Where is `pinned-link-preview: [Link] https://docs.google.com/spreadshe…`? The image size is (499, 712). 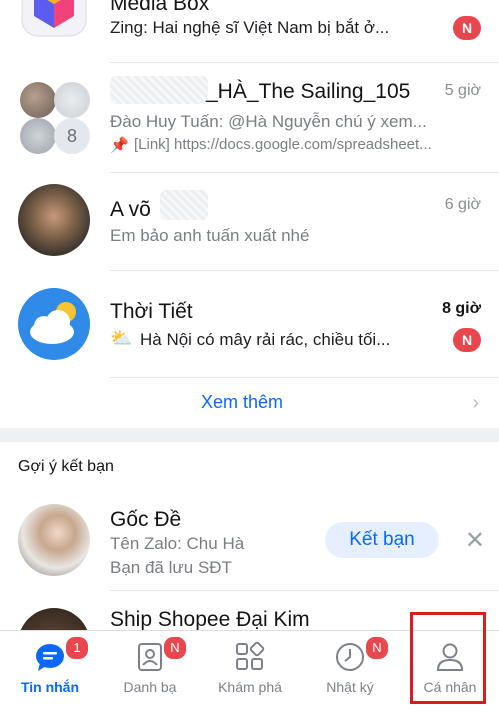
pinned-link-preview: [Link] https://docs.google.com/spreadshe… is located at coordinates (283, 144).